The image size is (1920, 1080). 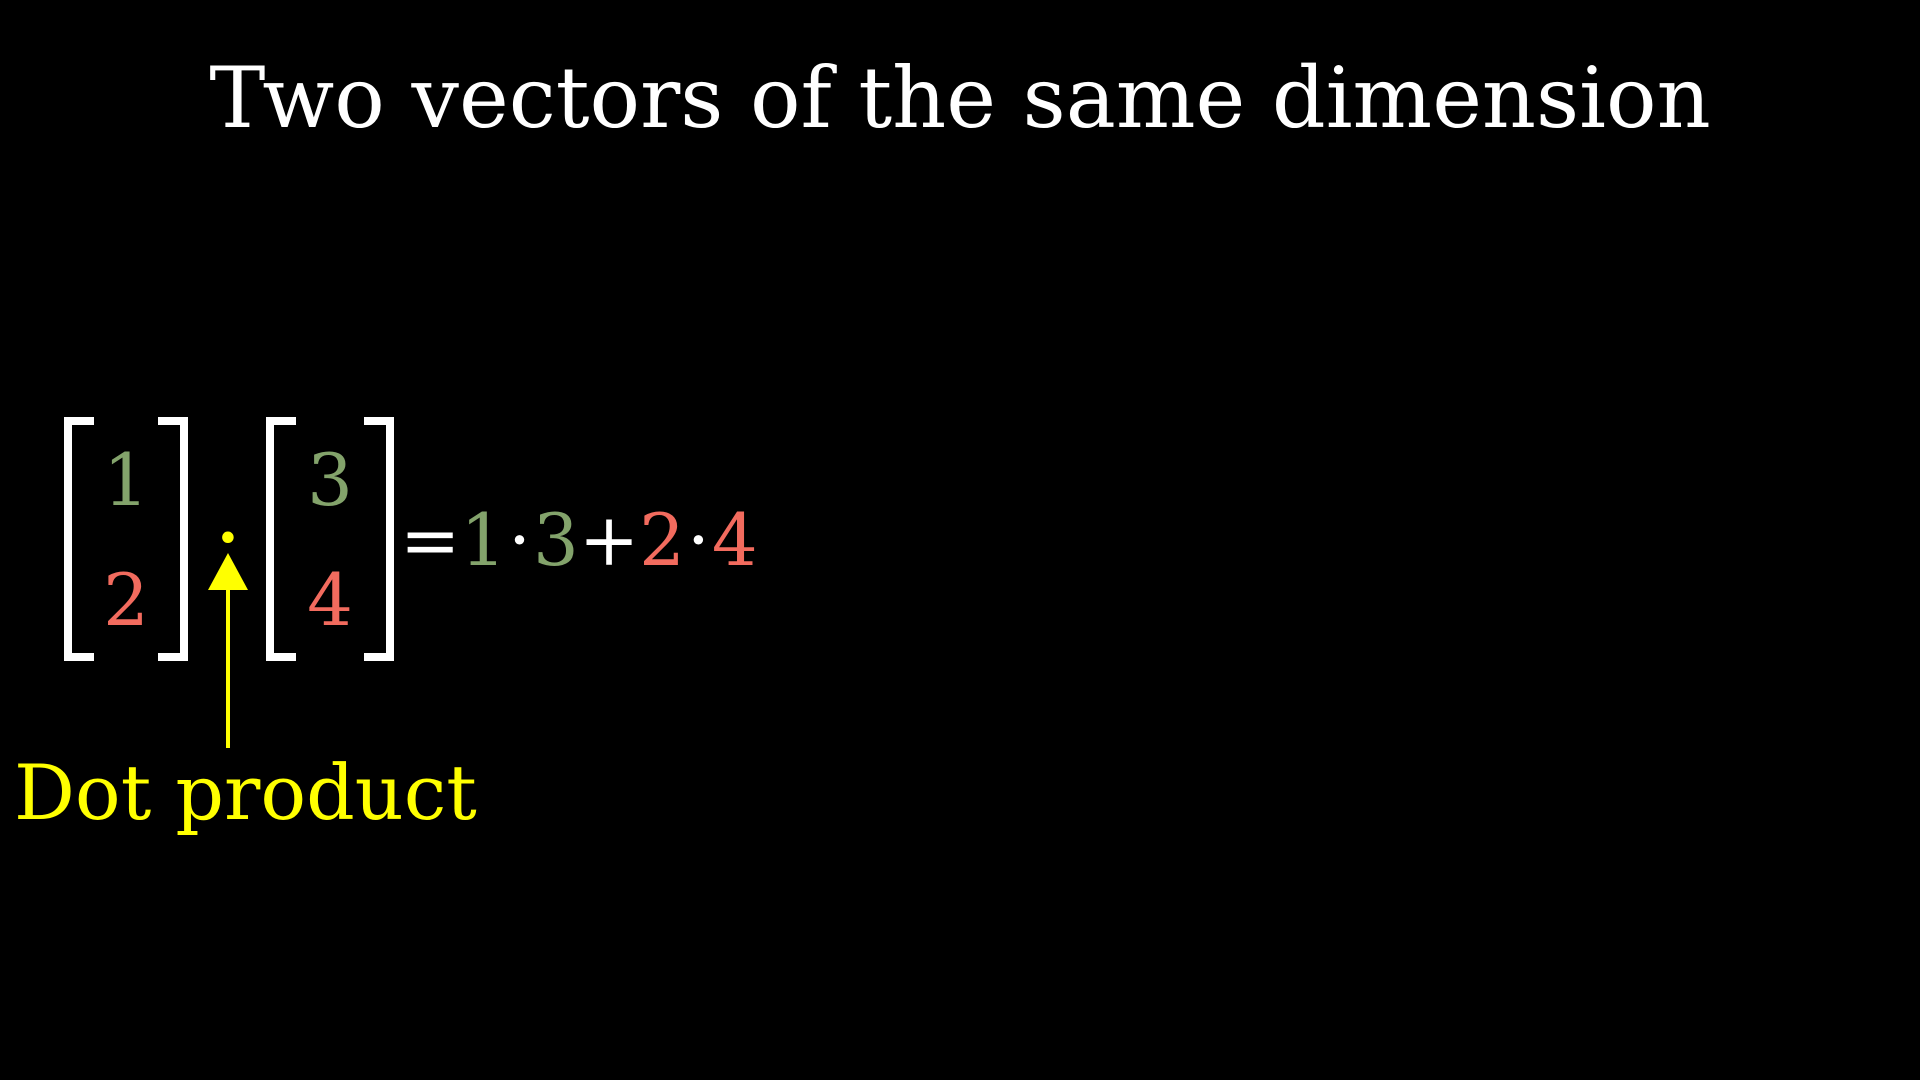 What do you see at coordinates (662, 540) in the screenshot?
I see `term2-first-factor: 2` at bounding box center [662, 540].